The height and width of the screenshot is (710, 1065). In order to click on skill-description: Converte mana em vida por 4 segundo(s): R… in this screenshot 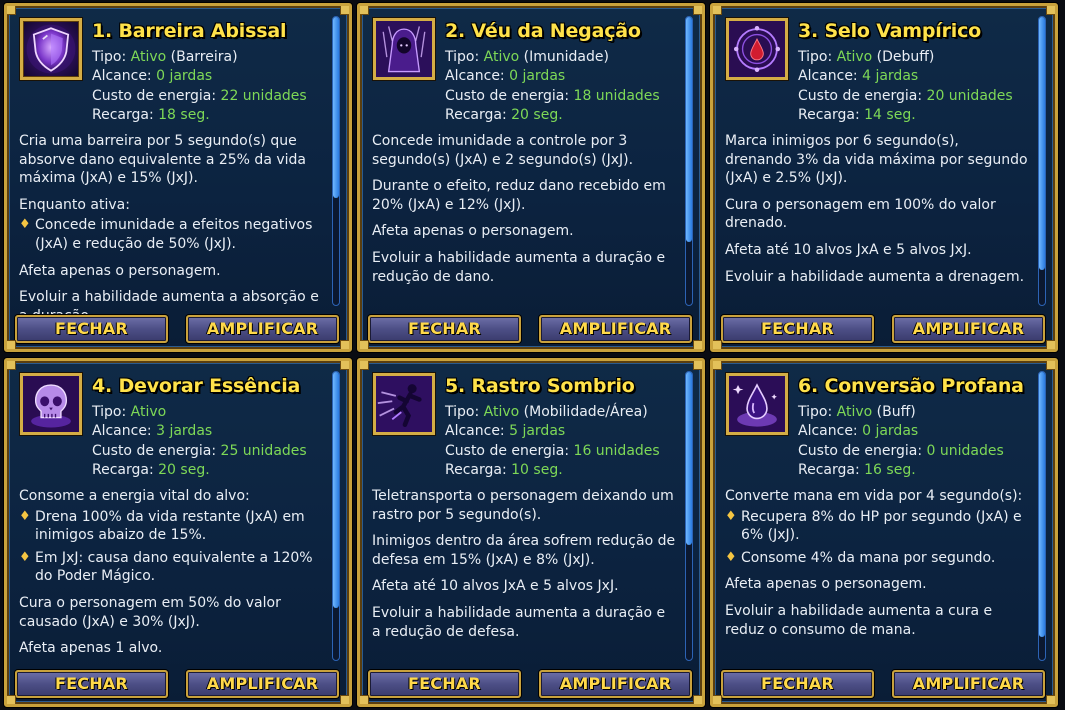, I will do `click(877, 567)`.